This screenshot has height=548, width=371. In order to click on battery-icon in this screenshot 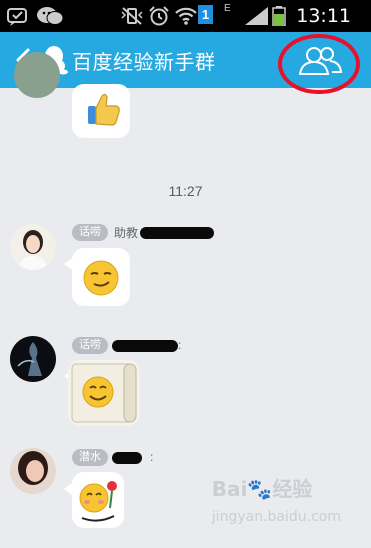, I will do `click(279, 16)`.